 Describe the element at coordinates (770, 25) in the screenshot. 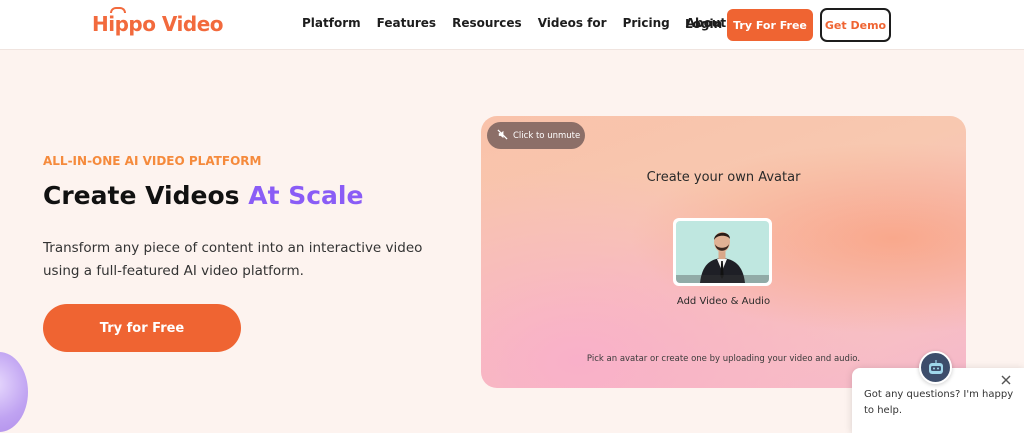

I see `try-for-free-nav-button: Try For Free` at that location.